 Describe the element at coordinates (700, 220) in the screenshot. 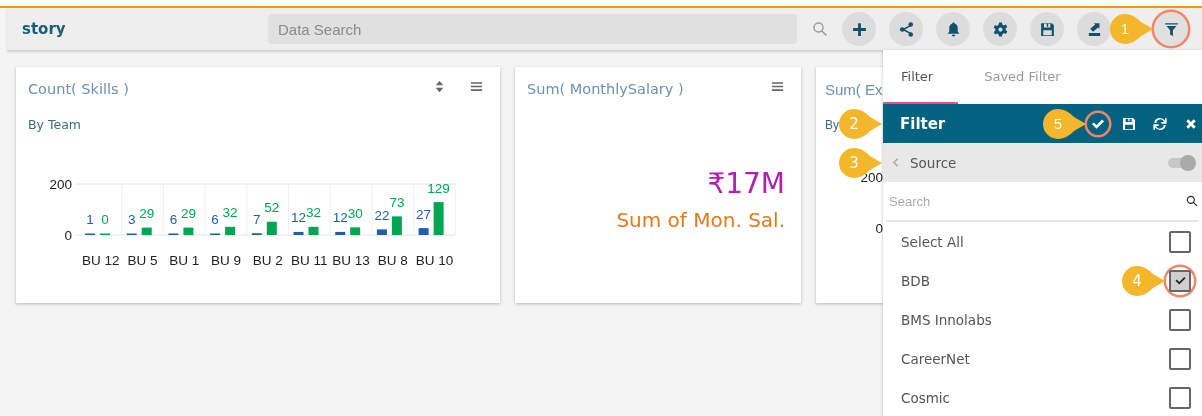

I see `kpi-caption: Sum of Mon. Sal.` at that location.